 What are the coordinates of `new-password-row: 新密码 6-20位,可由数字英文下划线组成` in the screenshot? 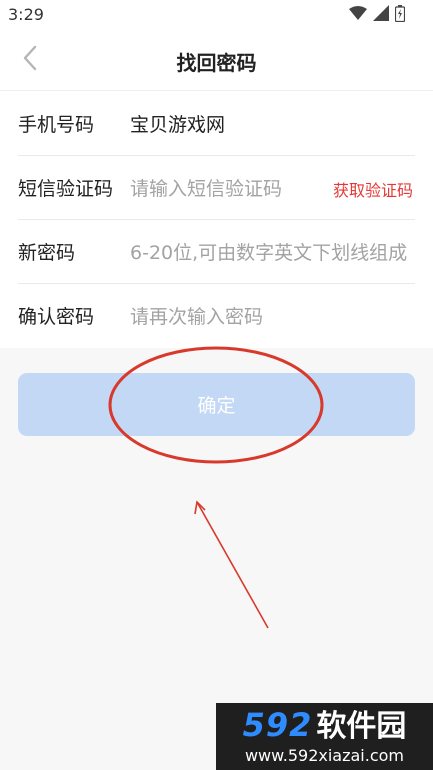 It's located at (216, 251).